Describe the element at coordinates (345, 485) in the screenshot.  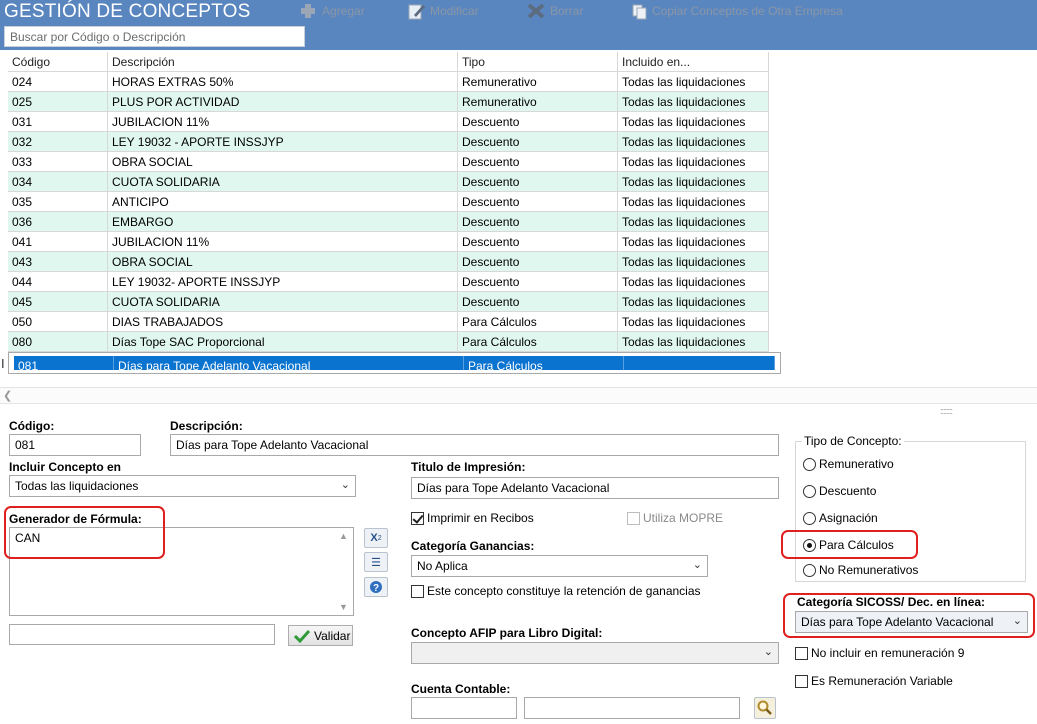
I see `chevron-down-icon: ⌄` at that location.